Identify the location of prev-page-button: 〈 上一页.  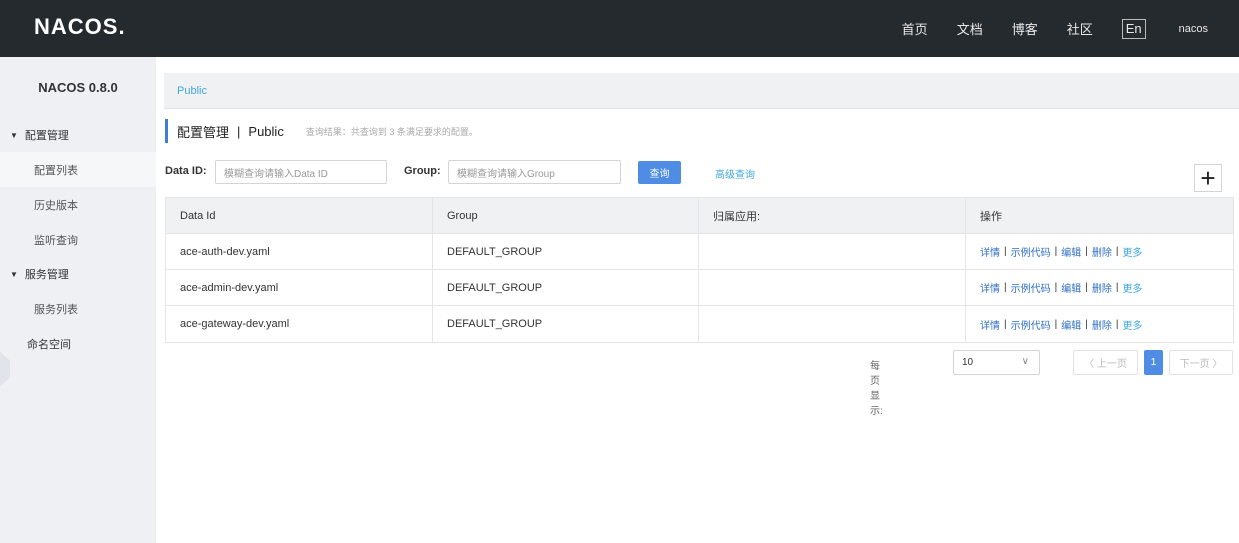
(1105, 362).